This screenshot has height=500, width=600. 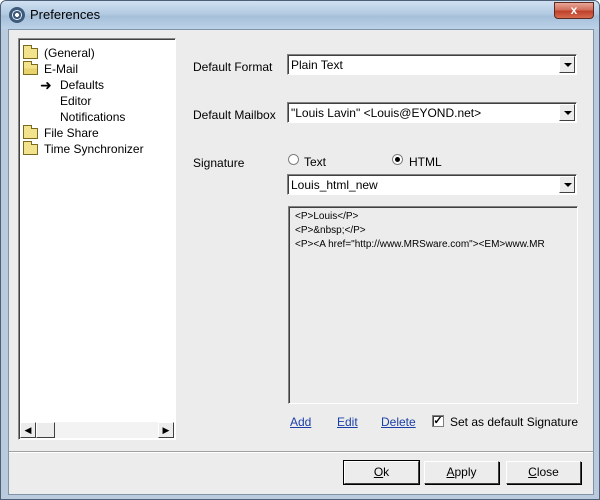 What do you see at coordinates (82, 85) in the screenshot?
I see `tree-item-label: Defaults` at bounding box center [82, 85].